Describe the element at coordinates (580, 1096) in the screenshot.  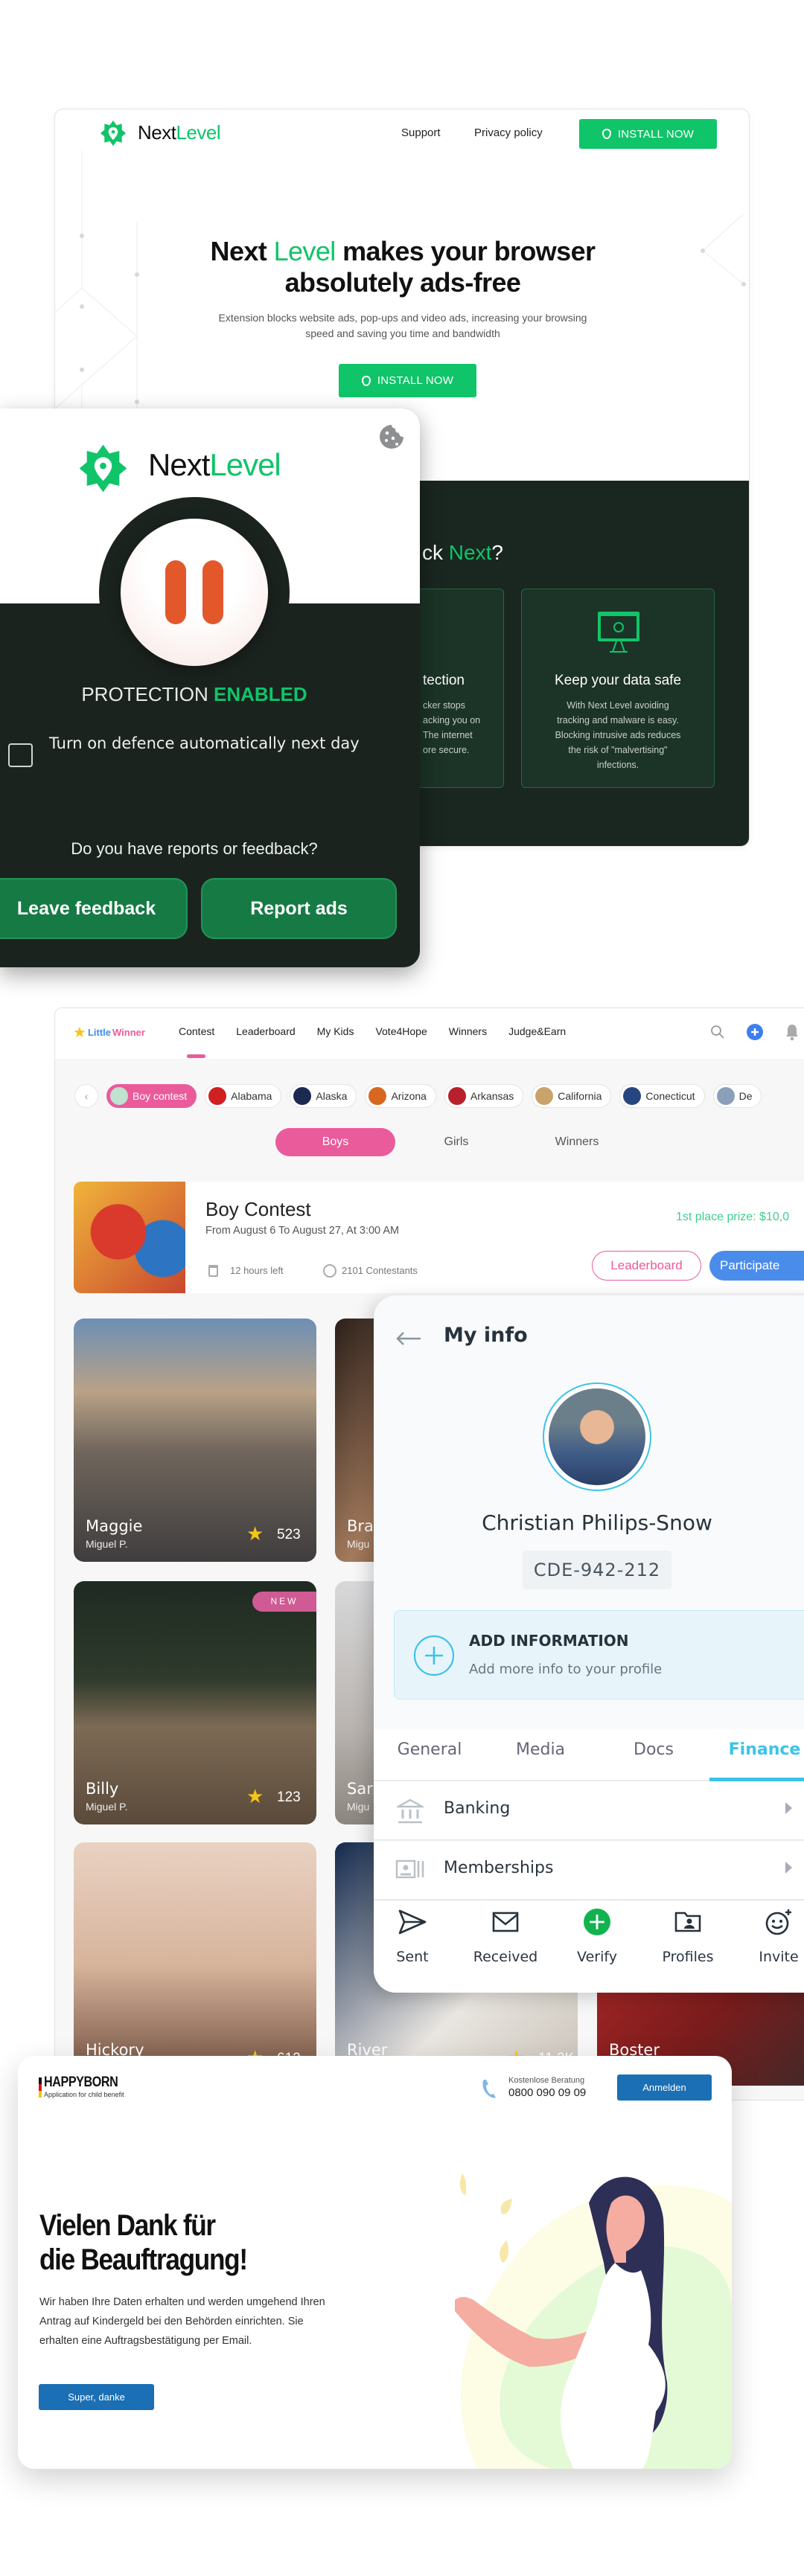
I see `chip-label: California` at that location.